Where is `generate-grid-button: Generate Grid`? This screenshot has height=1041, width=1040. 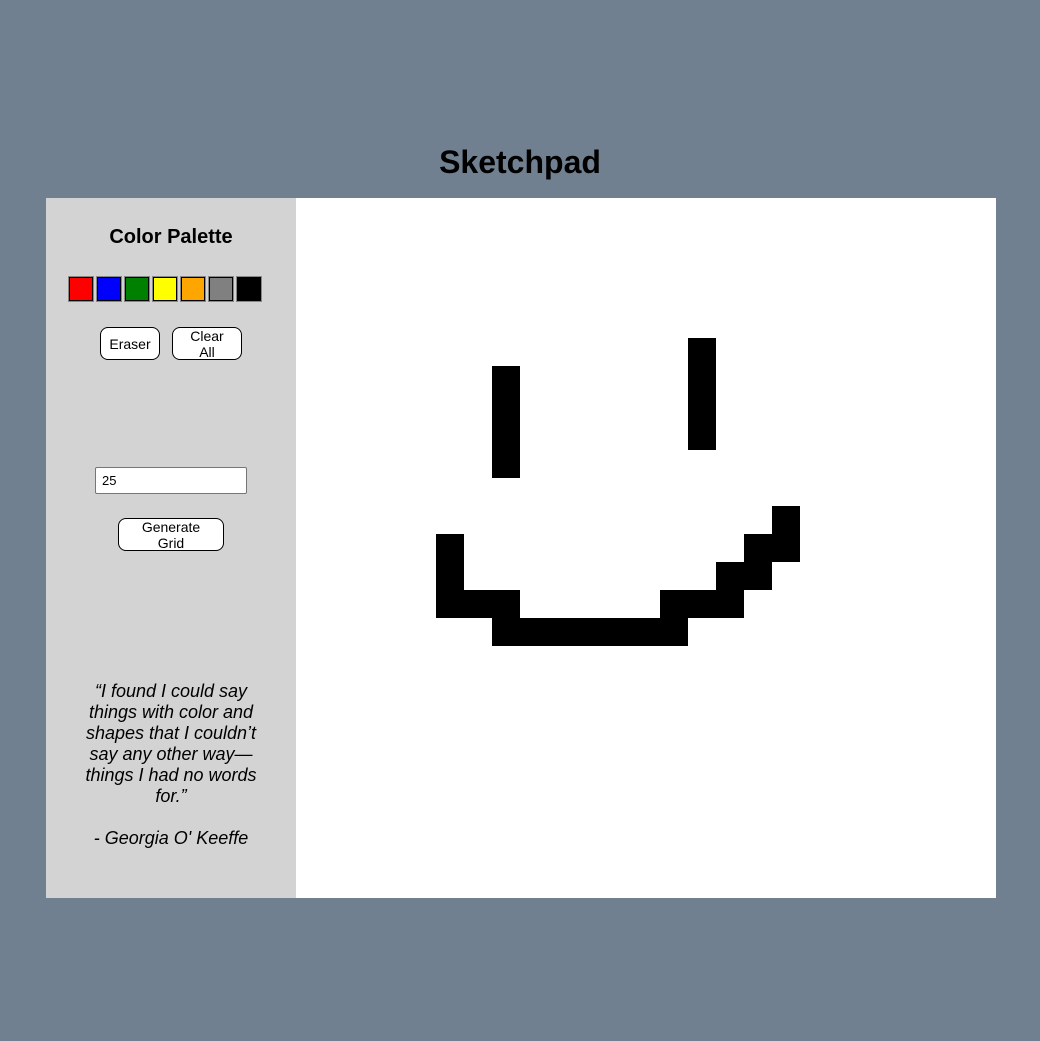
generate-grid-button: Generate Grid is located at coordinates (171, 534).